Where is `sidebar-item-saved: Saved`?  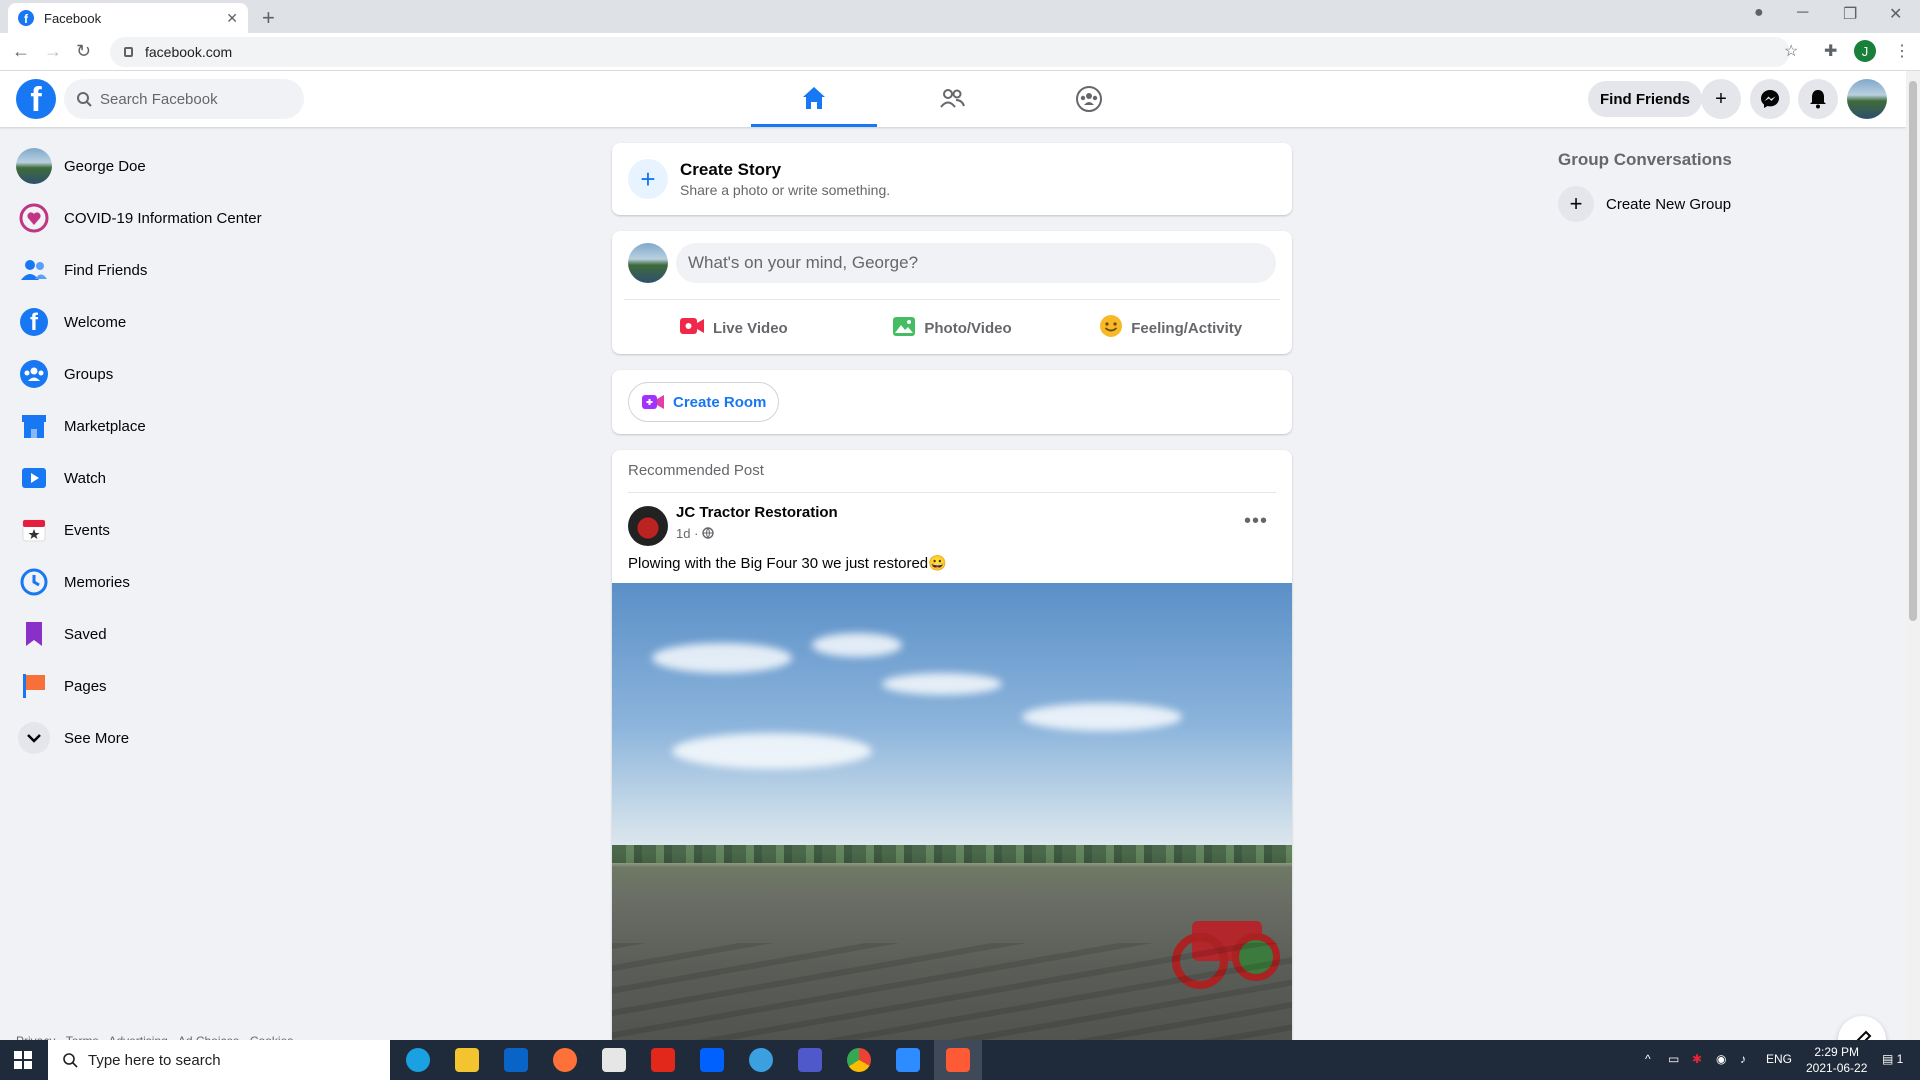 sidebar-item-saved: Saved is located at coordinates (183, 634).